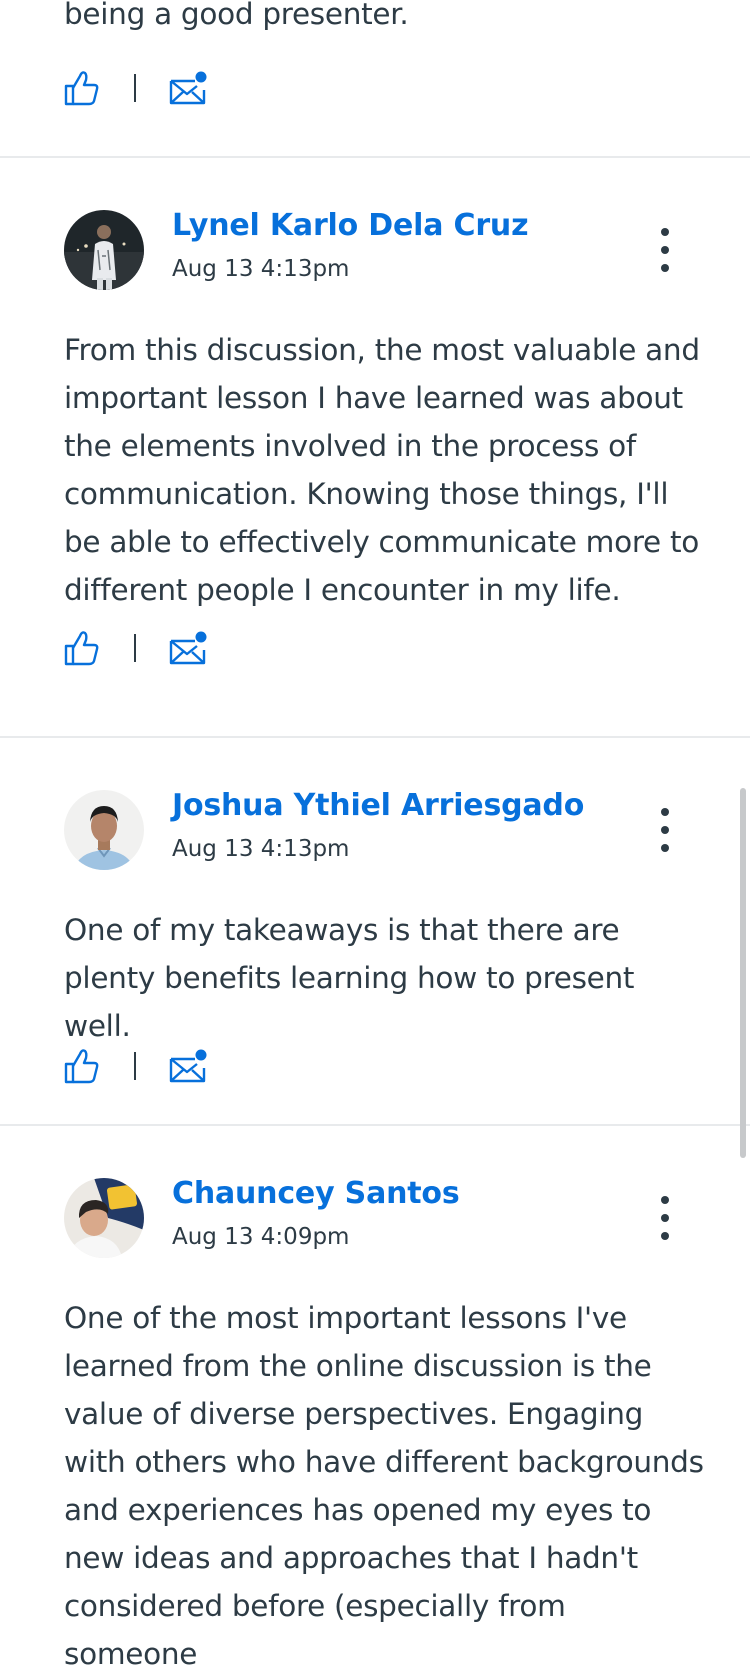 The image size is (750, 1678). Describe the element at coordinates (350, 225) in the screenshot. I see `author-name: Lynel Karlo Dela Cruz` at that location.